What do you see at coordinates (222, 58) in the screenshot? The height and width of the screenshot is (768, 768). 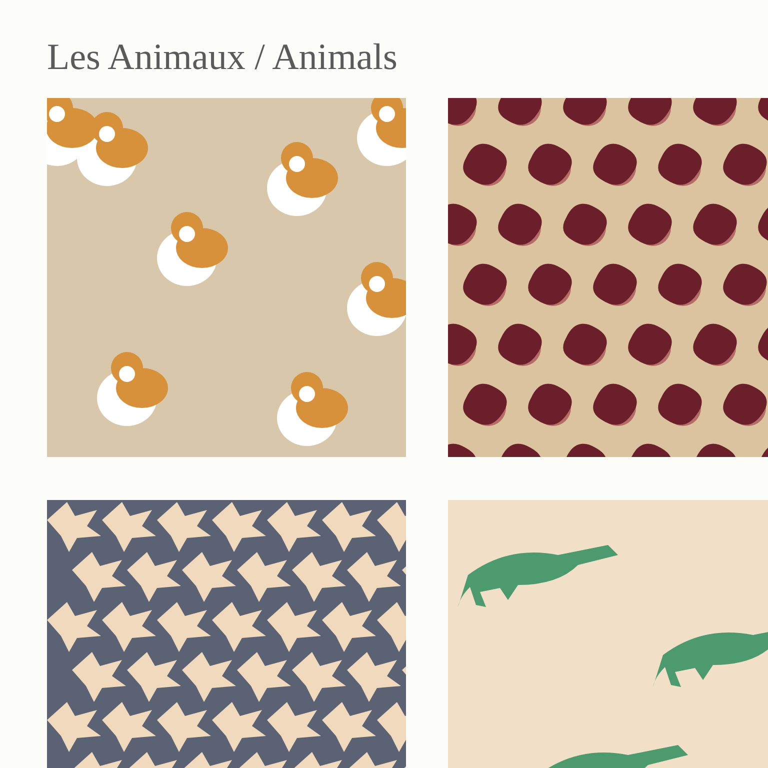 I see `page-title: Les Animaux / Animals` at bounding box center [222, 58].